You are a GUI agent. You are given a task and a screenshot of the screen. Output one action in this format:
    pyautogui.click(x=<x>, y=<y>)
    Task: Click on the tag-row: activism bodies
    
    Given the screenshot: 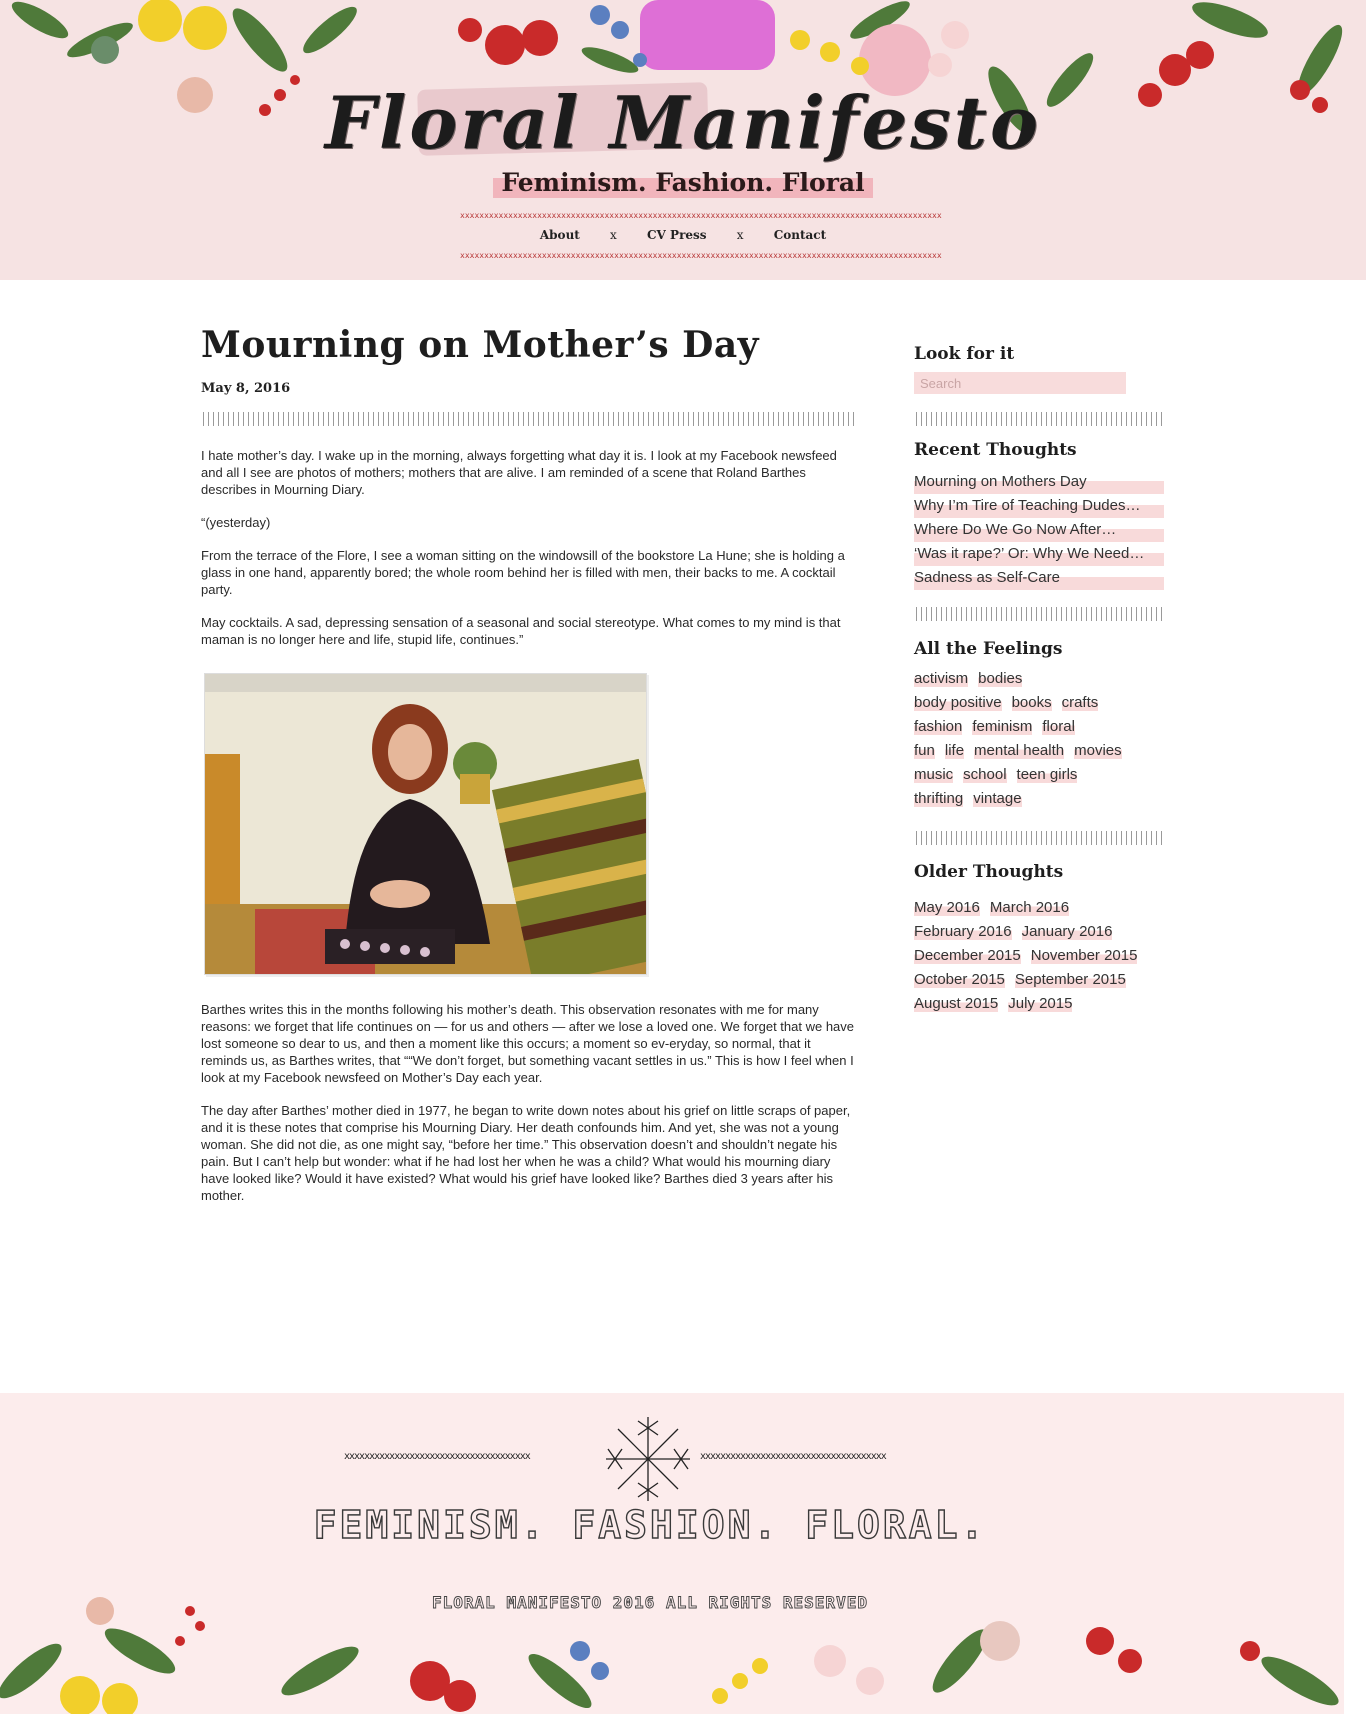 What is the action you would take?
    pyautogui.click(x=1039, y=679)
    